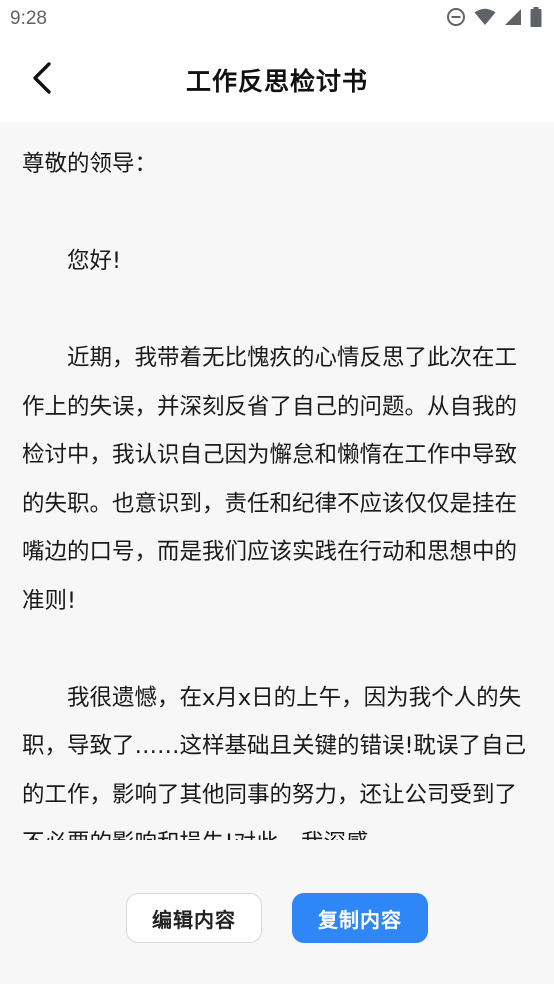 The height and width of the screenshot is (984, 554). What do you see at coordinates (94, 261) in the screenshot?
I see `document-greeting: 您好!` at bounding box center [94, 261].